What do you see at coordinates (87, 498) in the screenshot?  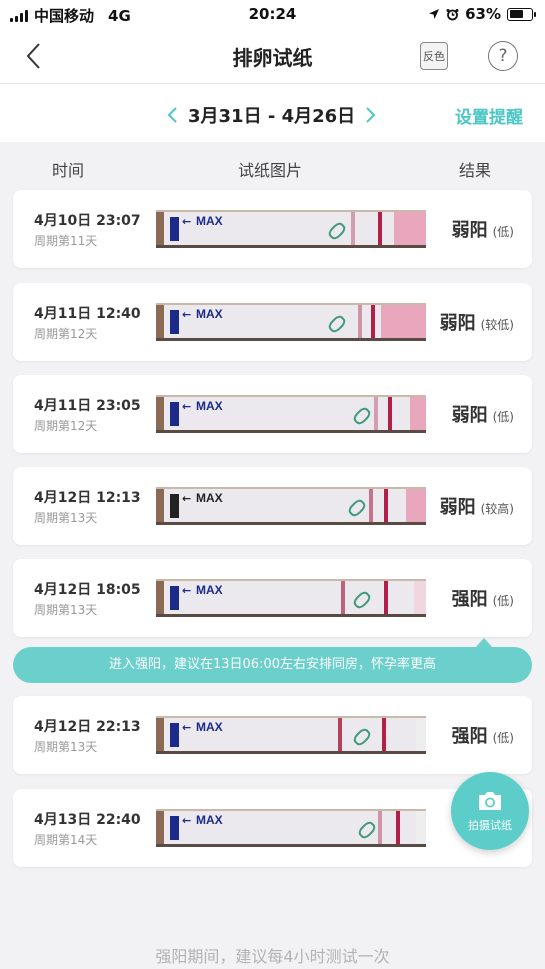 I see `record-date: 4月12日 12:13` at bounding box center [87, 498].